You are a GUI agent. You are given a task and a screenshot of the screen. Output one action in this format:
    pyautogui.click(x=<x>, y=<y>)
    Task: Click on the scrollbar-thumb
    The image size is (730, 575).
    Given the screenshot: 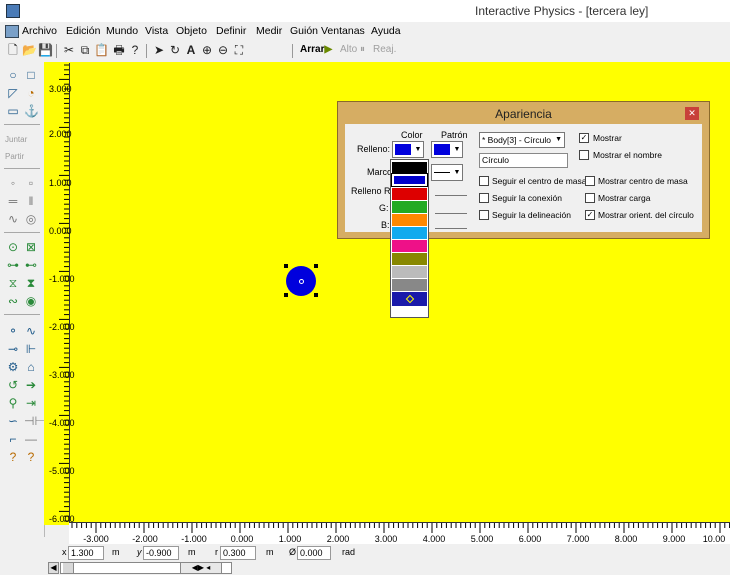 What is the action you would take?
    pyautogui.click(x=68, y=568)
    